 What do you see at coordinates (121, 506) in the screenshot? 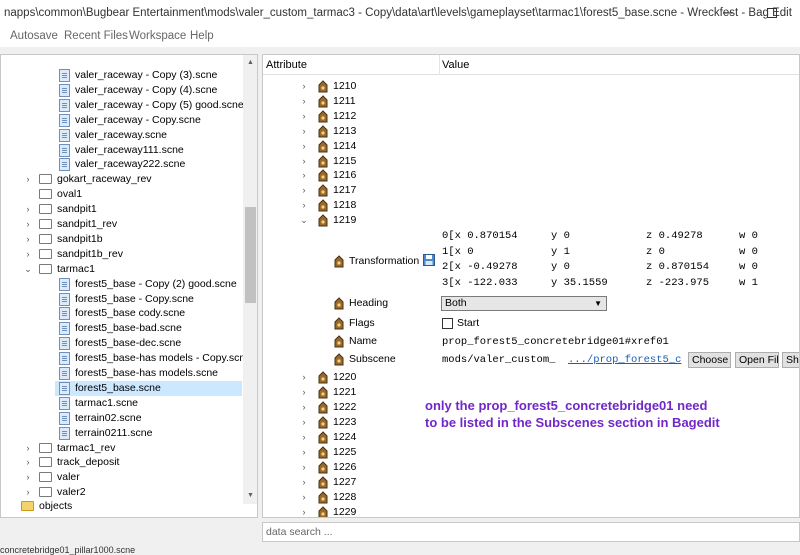
I see `tree-folder-item: objects` at bounding box center [121, 506].